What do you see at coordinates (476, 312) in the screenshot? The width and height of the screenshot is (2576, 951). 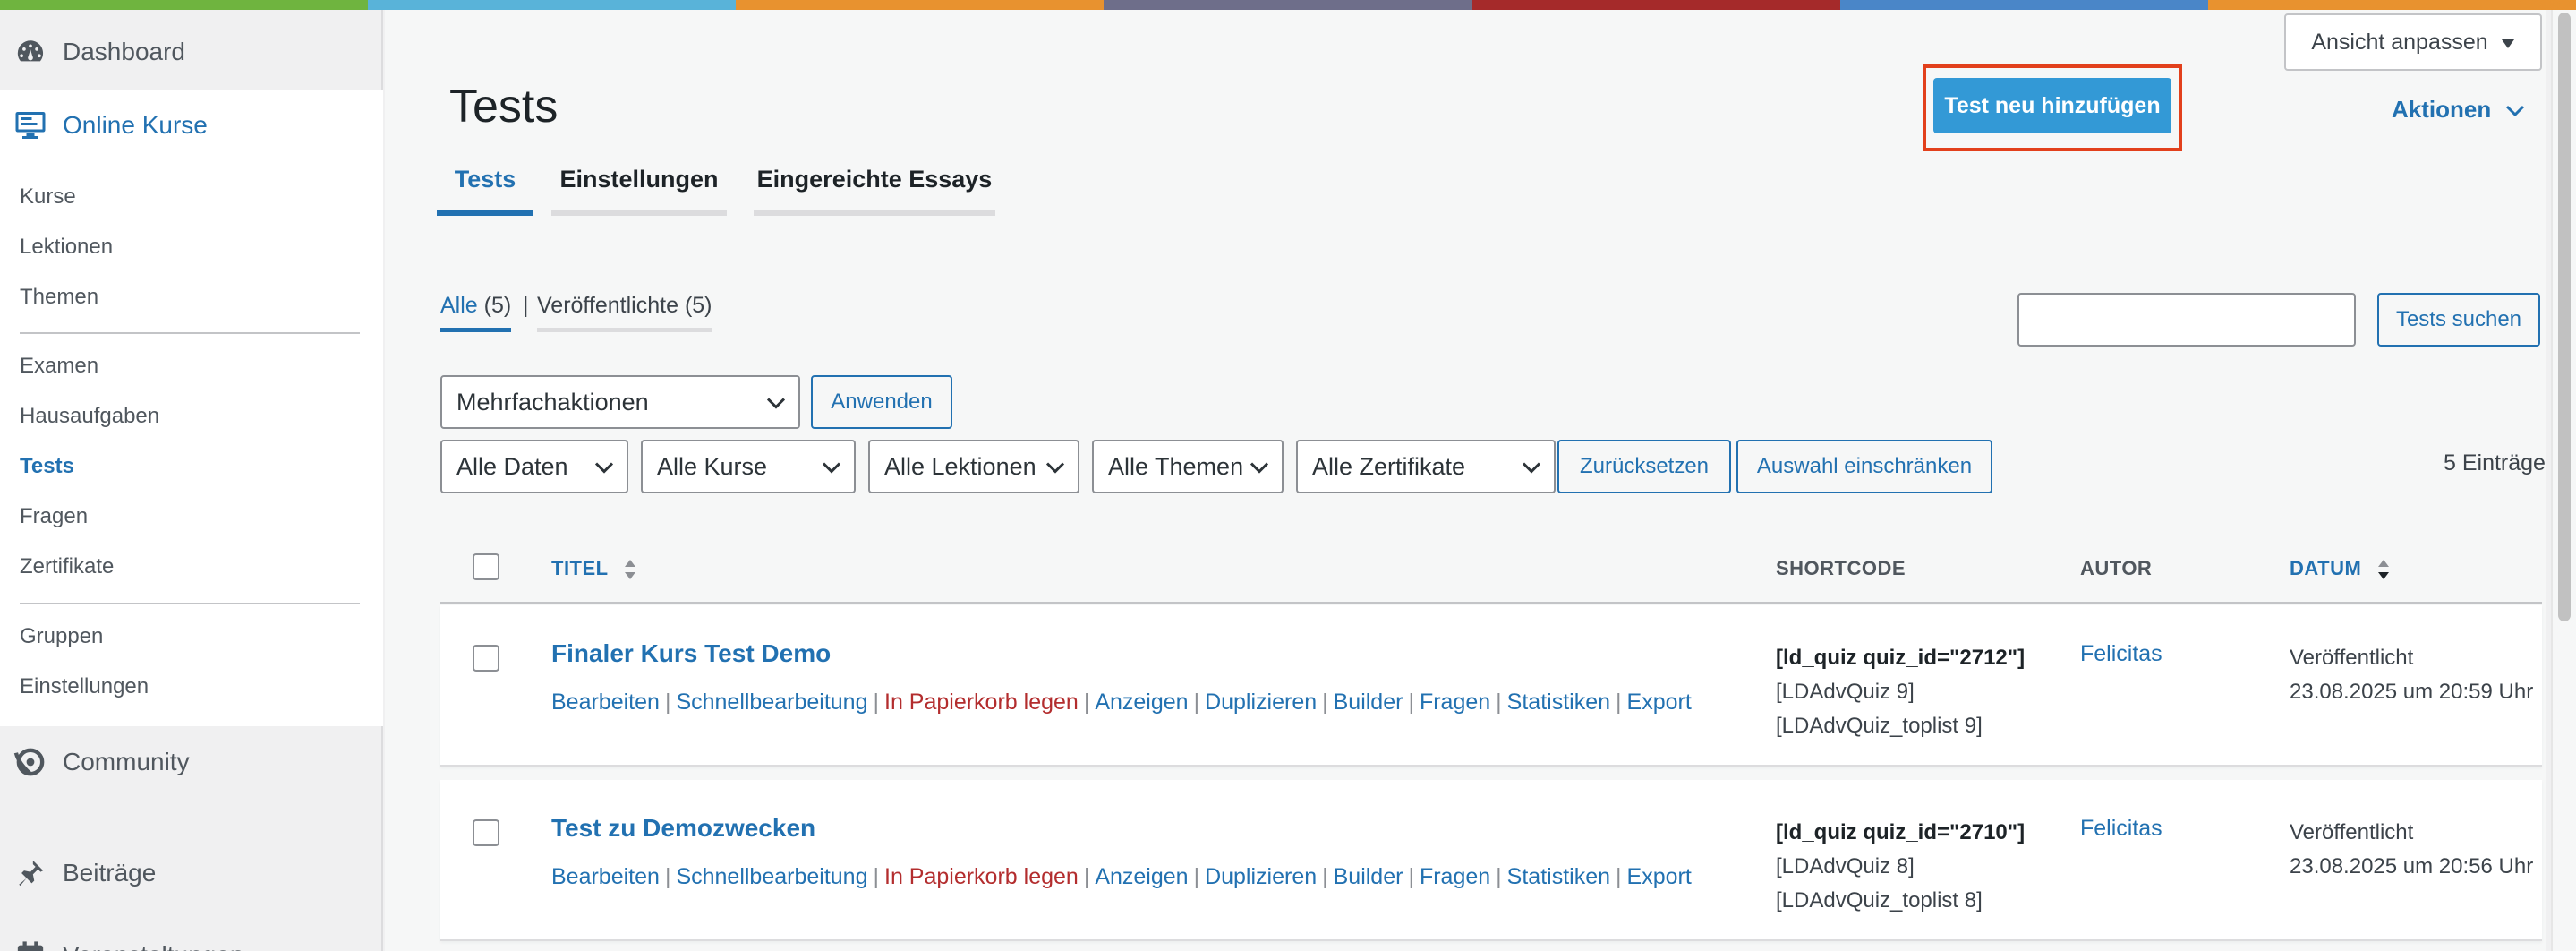 I see `filter-all: Alle (5)` at bounding box center [476, 312].